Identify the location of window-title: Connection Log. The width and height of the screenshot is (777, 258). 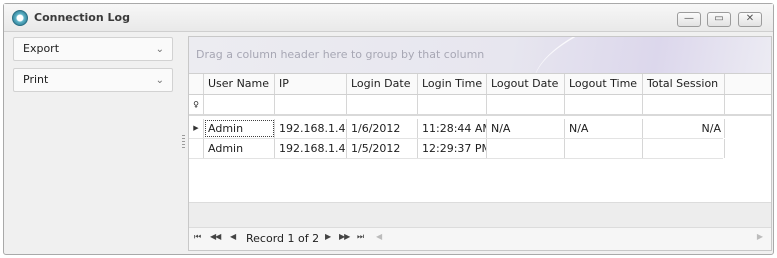
(82, 17).